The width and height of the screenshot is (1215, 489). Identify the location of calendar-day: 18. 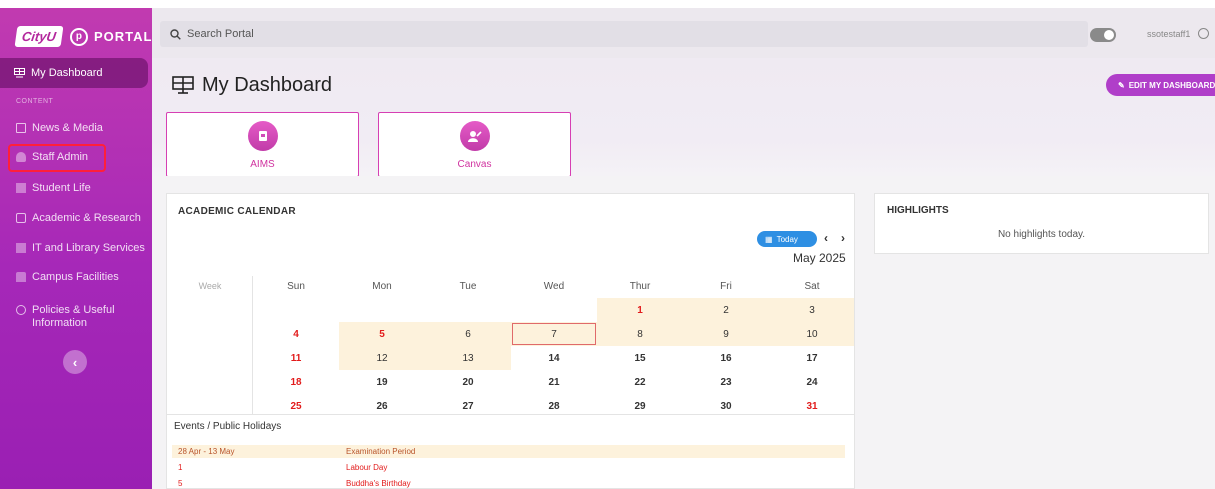
(296, 382).